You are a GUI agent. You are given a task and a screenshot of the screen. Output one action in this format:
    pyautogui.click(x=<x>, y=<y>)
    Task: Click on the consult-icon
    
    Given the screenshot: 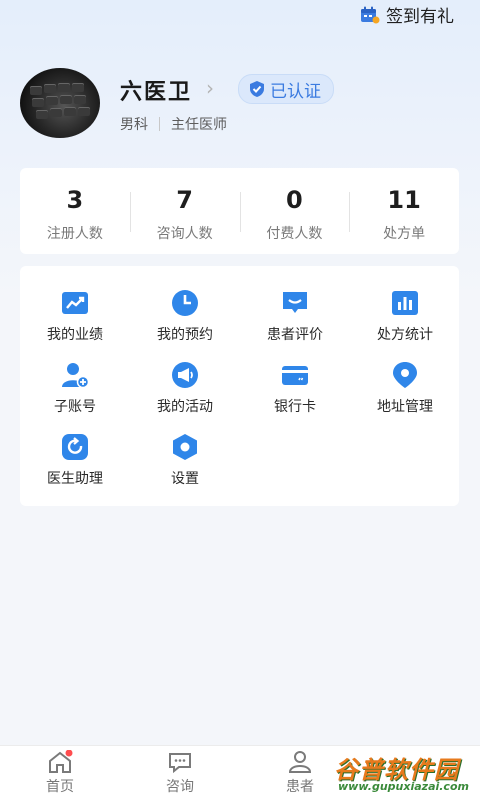 What is the action you would take?
    pyautogui.click(x=180, y=763)
    